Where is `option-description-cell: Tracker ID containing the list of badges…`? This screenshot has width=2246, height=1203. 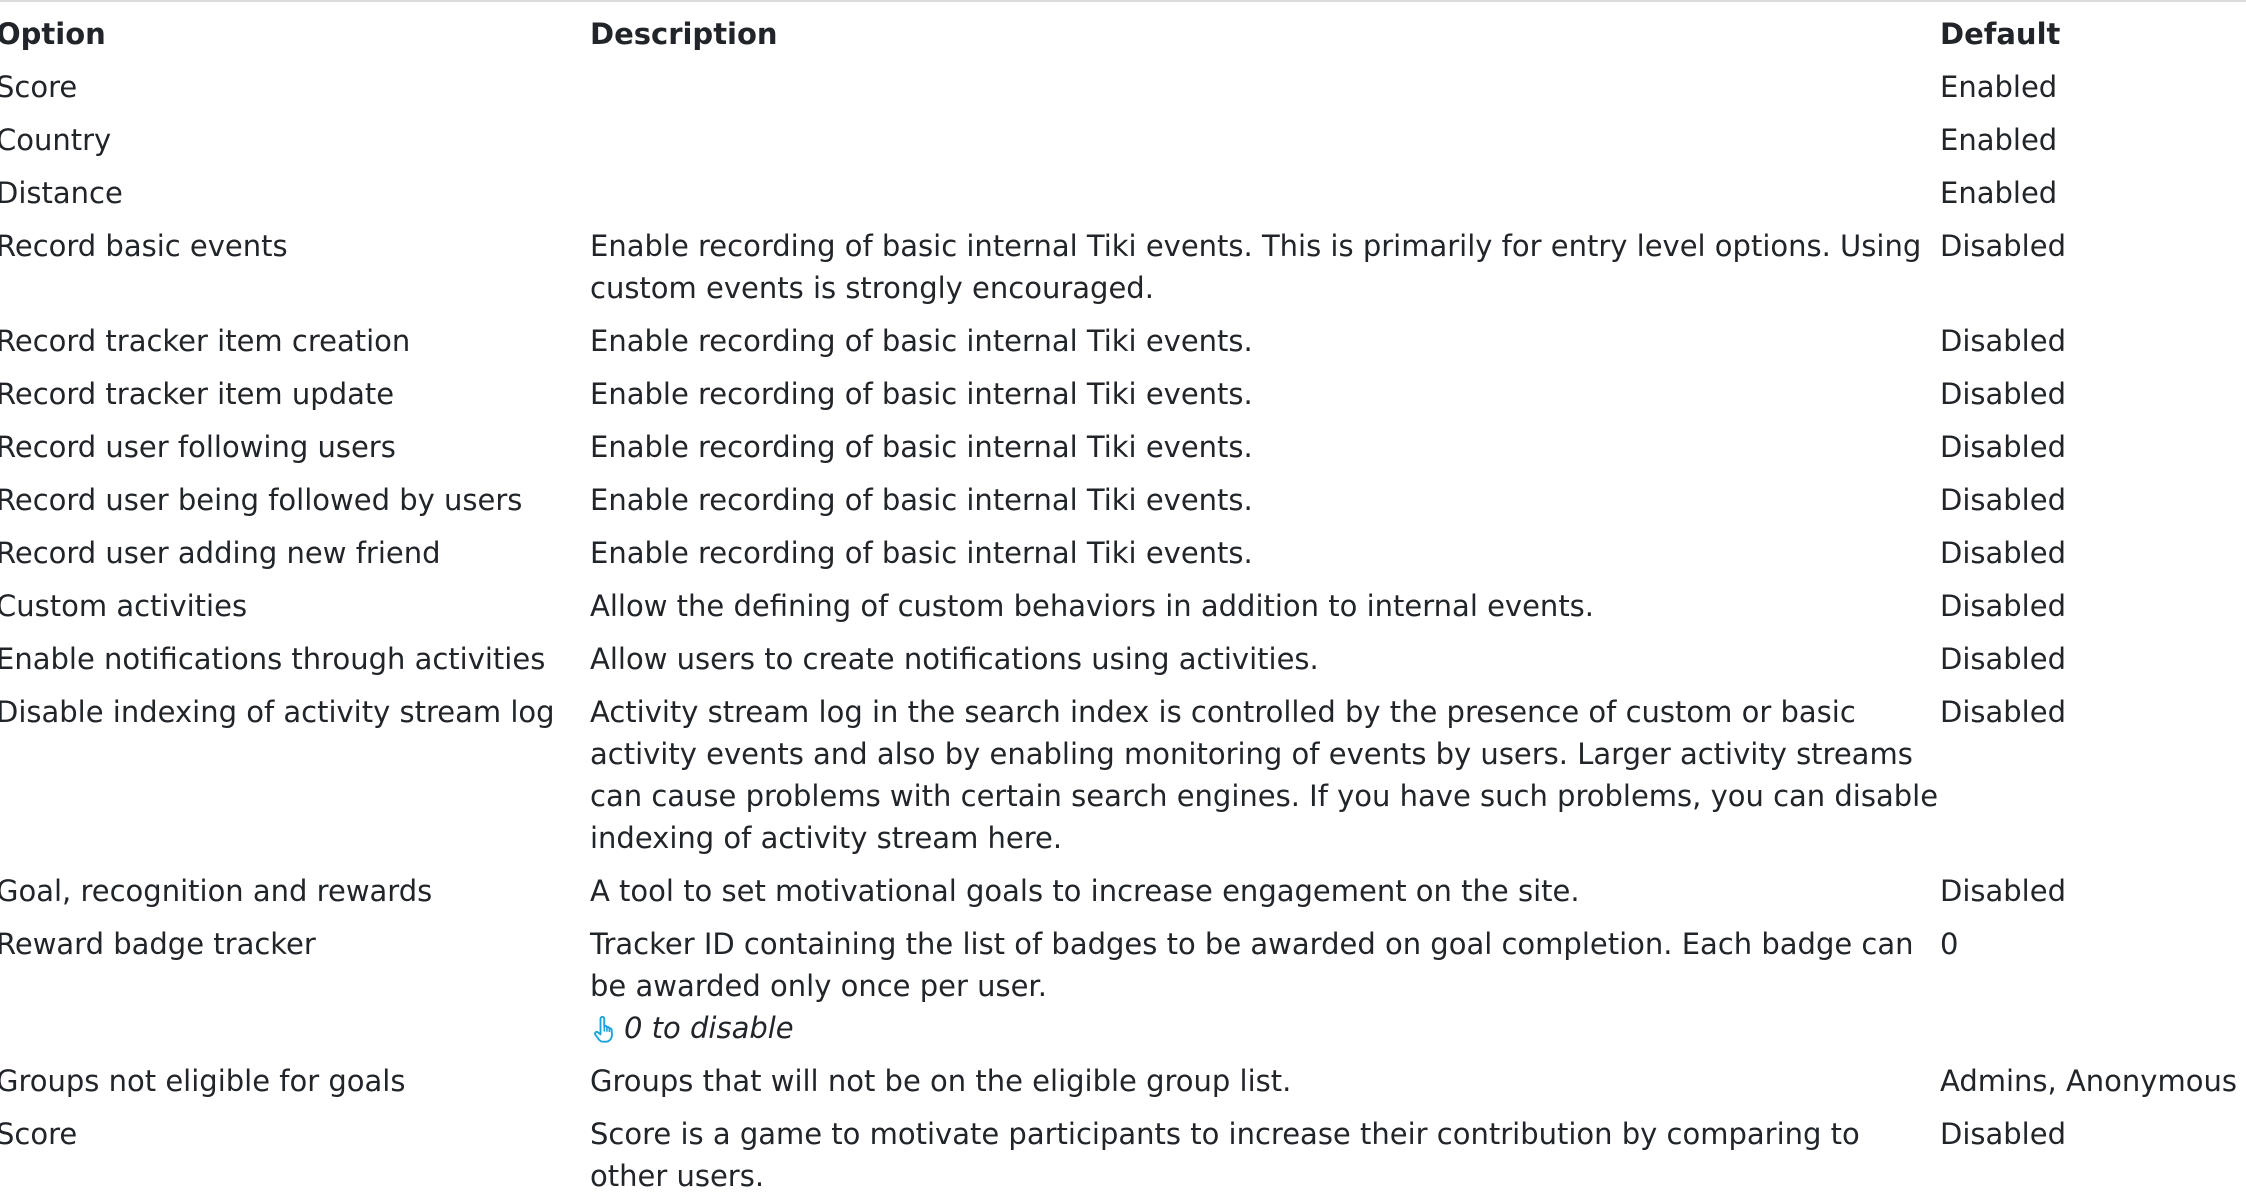
option-description-cell: Tracker ID containing the list of badges… is located at coordinates (1265, 986).